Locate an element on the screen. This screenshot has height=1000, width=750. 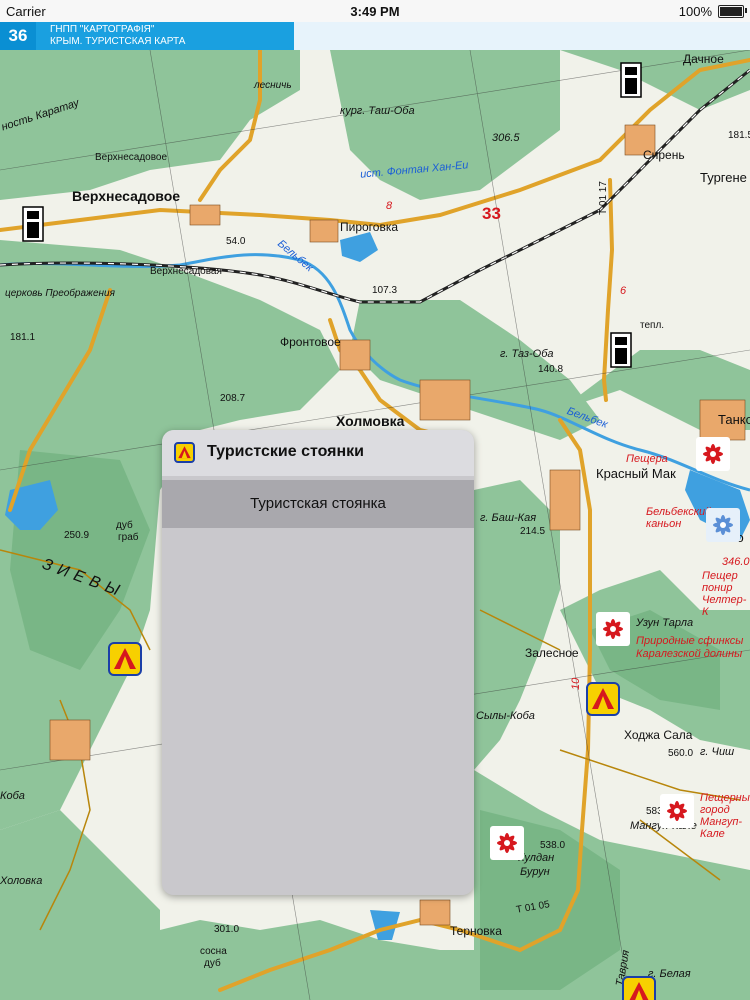
label-taz-oba: г. Таз-Оба is located at coordinates (527, 354).